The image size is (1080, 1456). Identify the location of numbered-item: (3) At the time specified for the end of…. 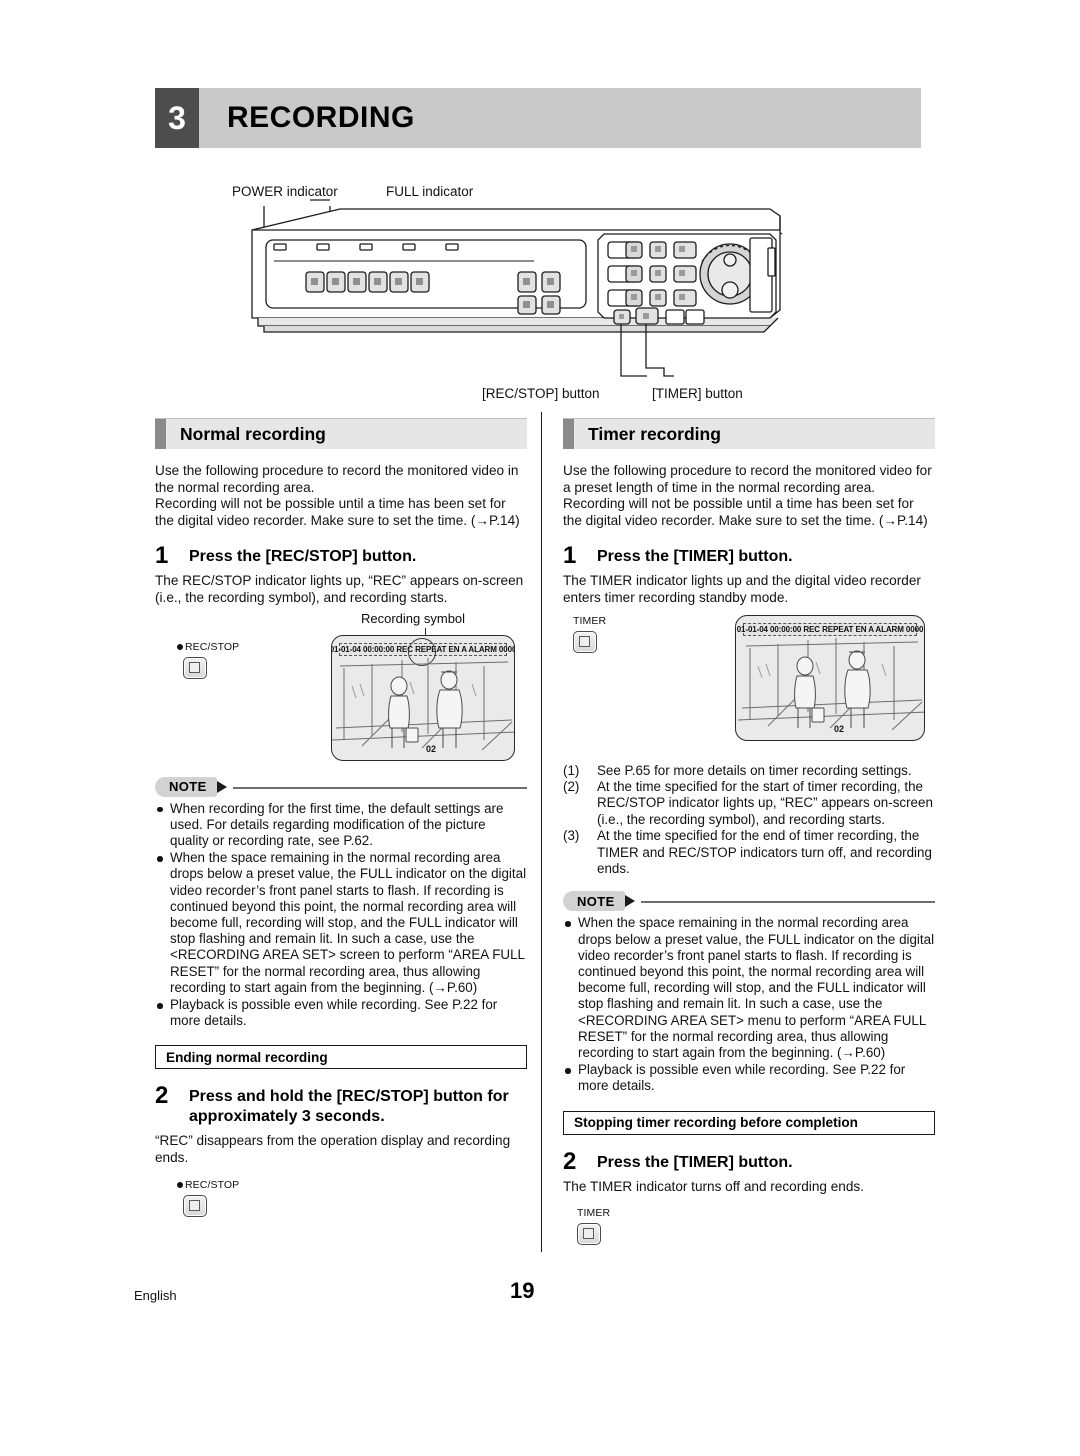
(749, 852).